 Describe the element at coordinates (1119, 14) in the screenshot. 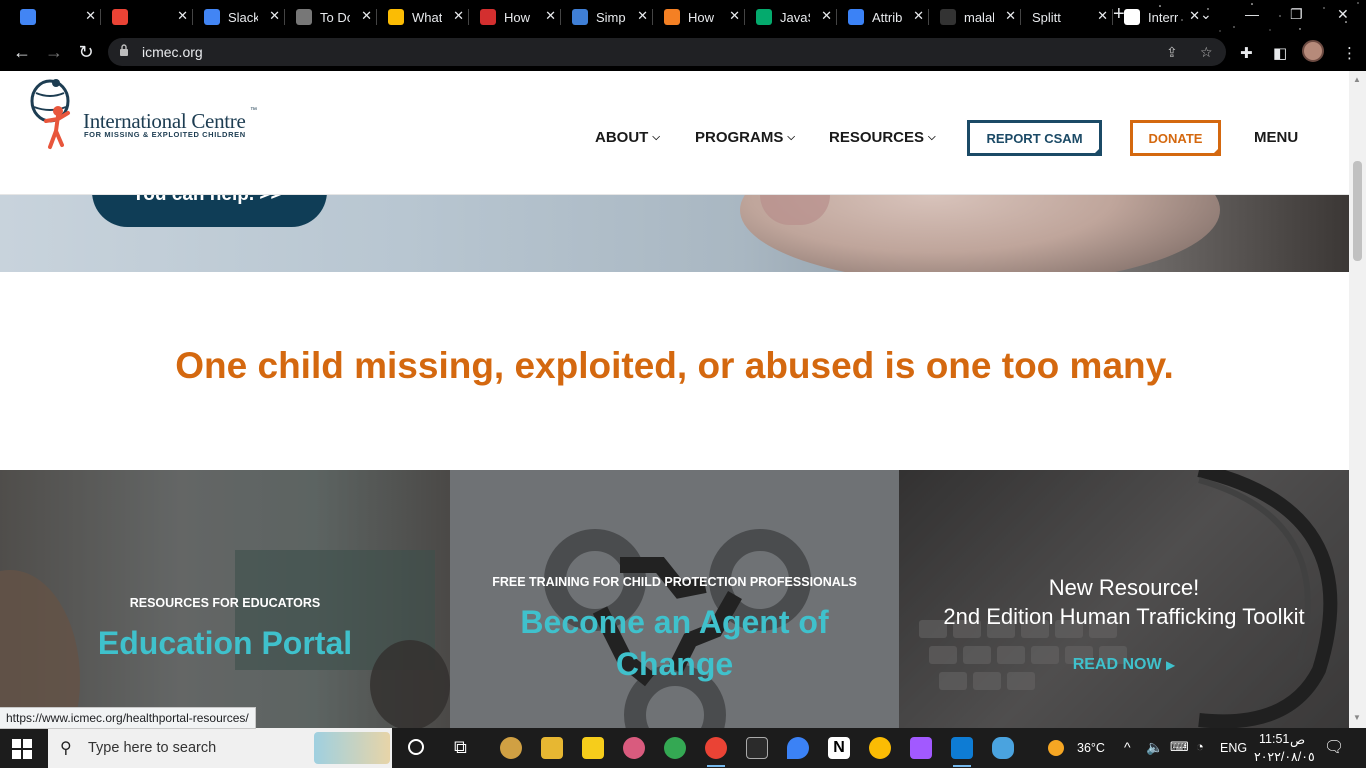

I see `new-tab-button: +` at that location.